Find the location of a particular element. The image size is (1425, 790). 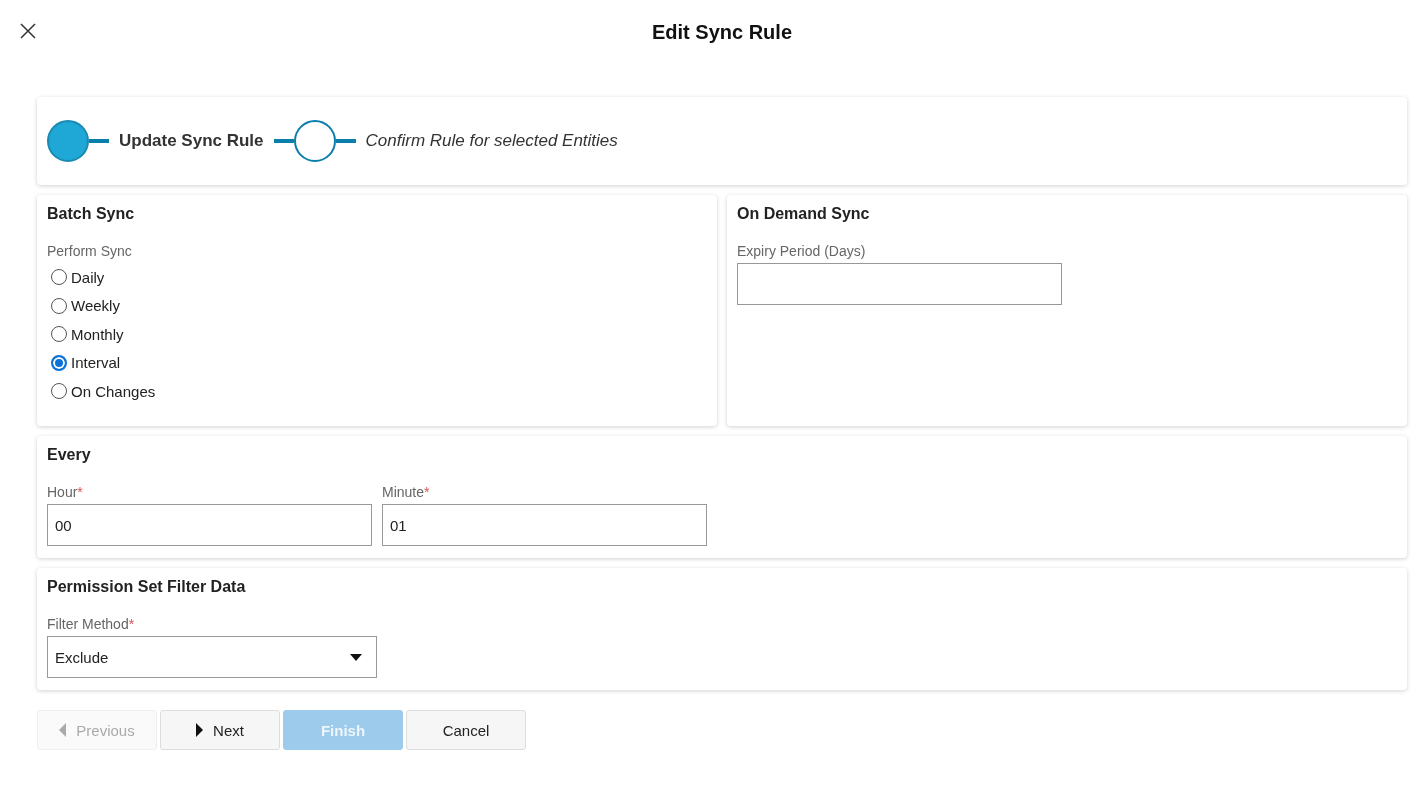

field-label: Hour* is located at coordinates (65, 492).